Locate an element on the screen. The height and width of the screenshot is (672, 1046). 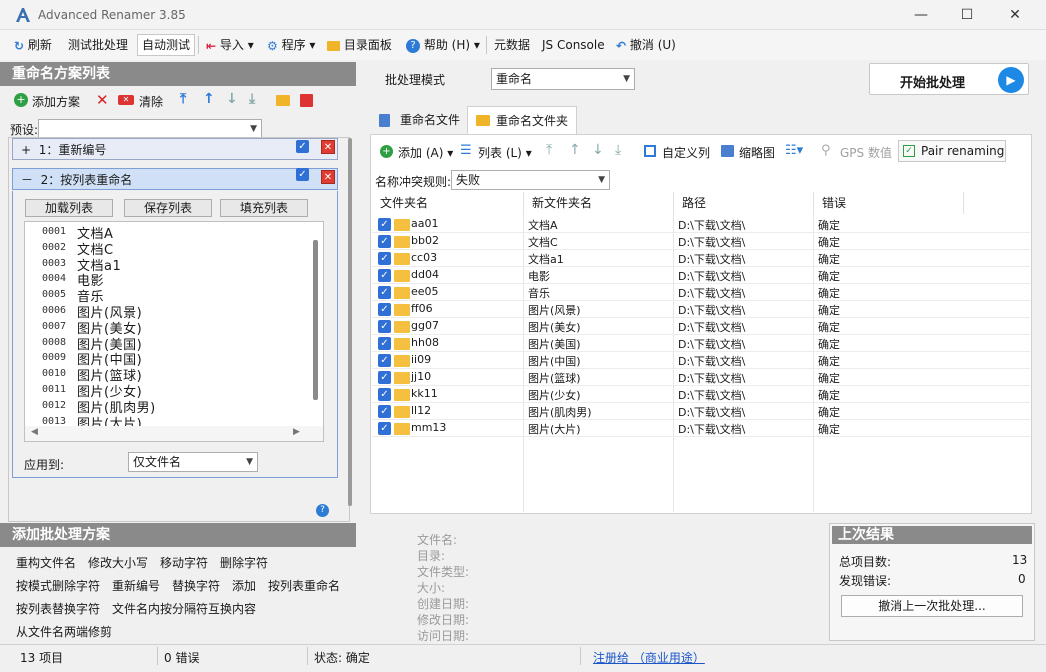
conflict-rule-select: 失败 ▼ is located at coordinates (530, 180).